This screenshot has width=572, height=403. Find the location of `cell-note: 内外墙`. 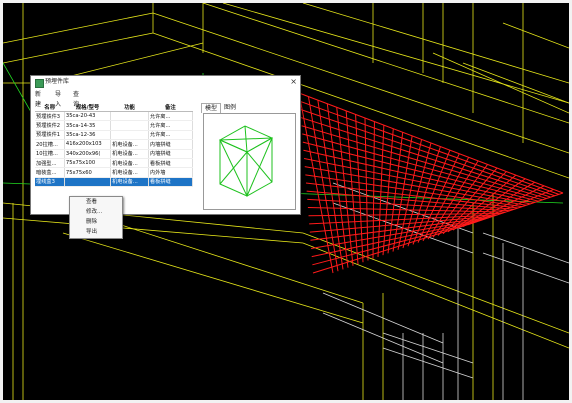

cell-note: 内外墙 is located at coordinates (171, 172).